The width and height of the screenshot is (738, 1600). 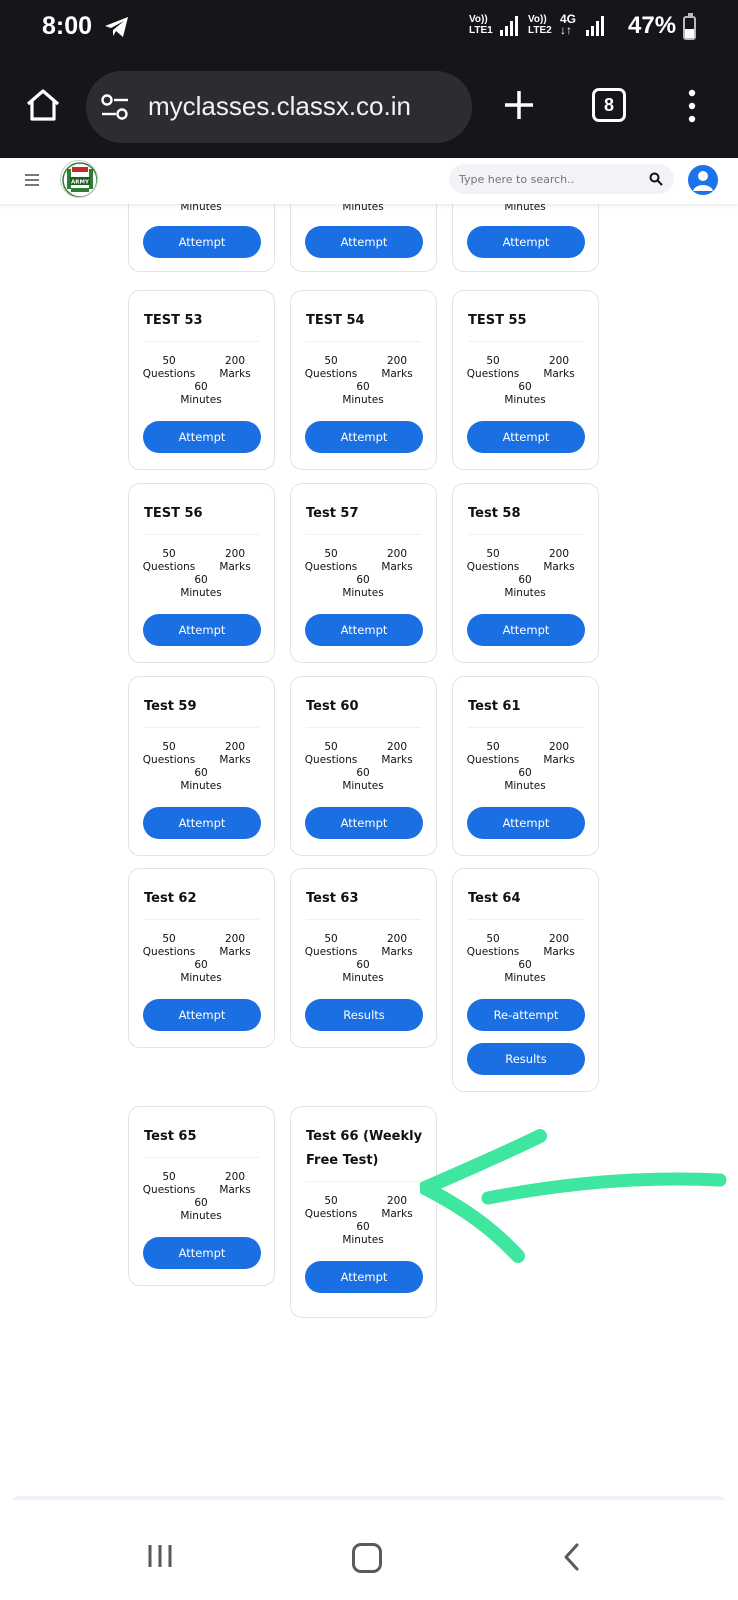 I want to click on telegram-icon, so click(x=116, y=27).